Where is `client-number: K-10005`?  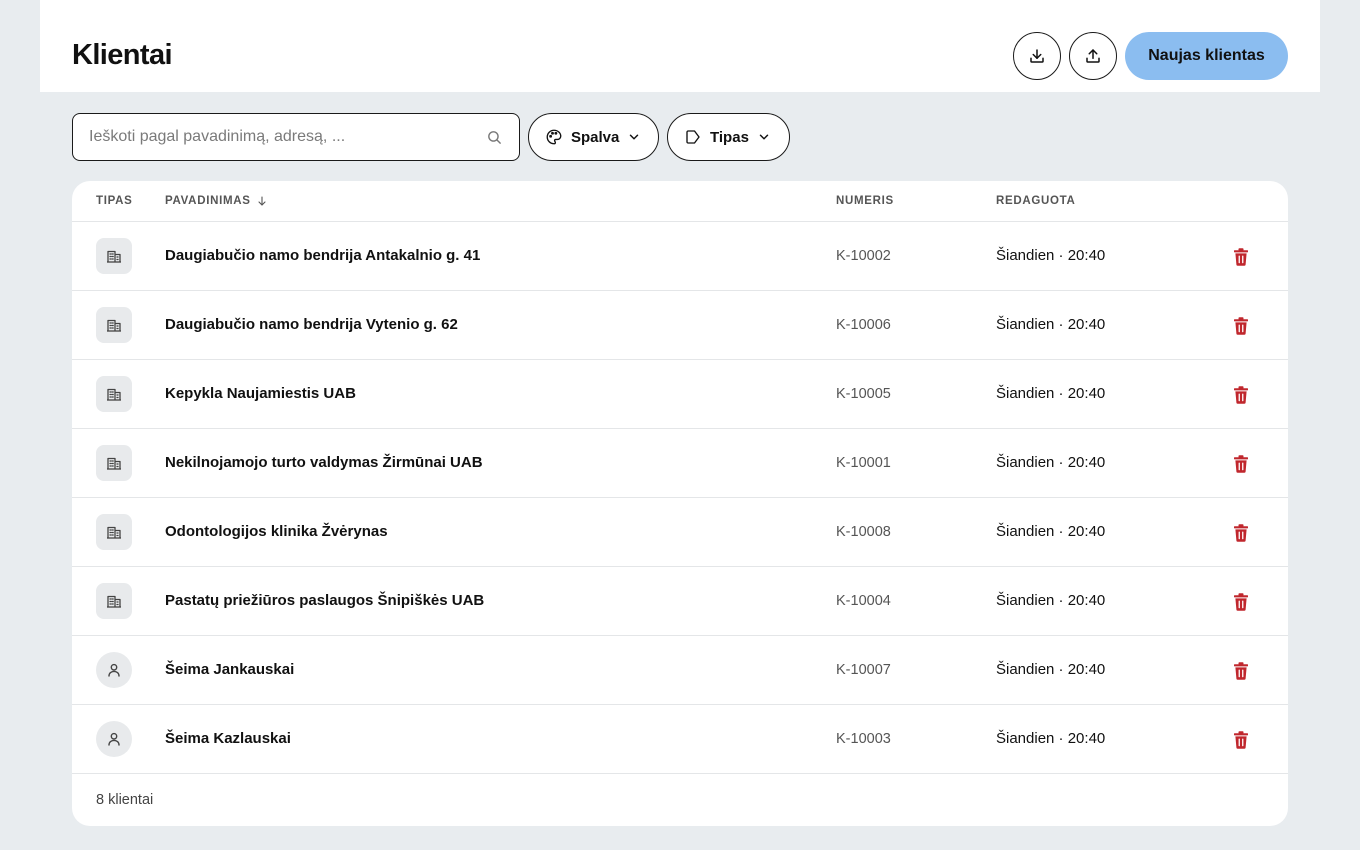
client-number: K-10005 is located at coordinates (863, 394).